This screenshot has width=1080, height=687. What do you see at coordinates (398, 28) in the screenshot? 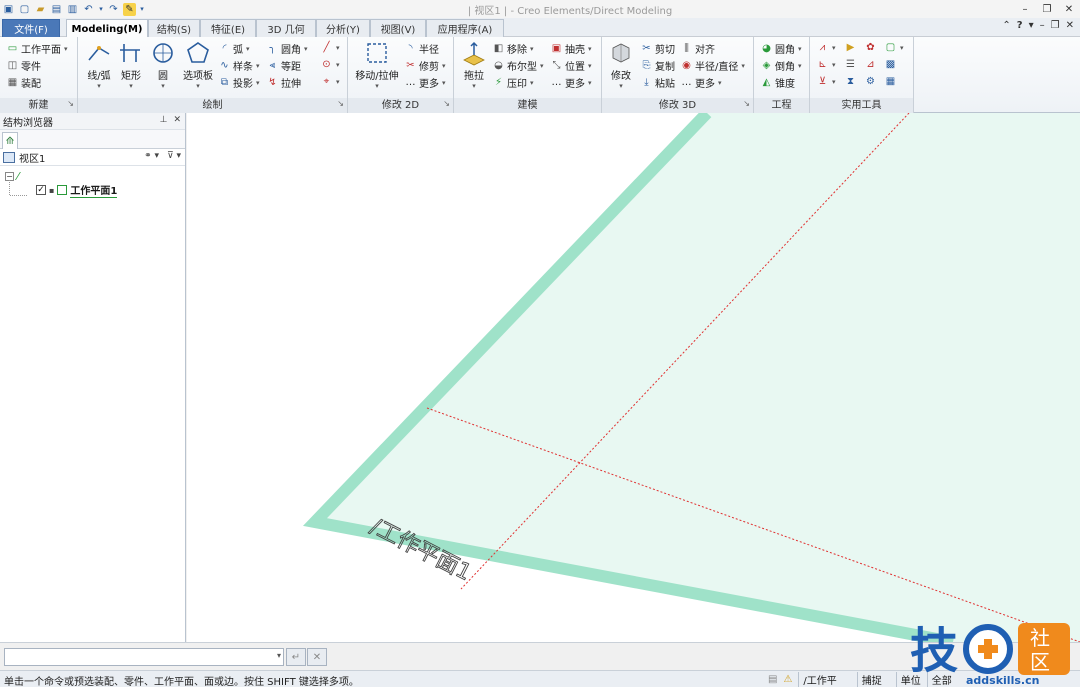
I see `tab-view: 视图(V)` at bounding box center [398, 28].